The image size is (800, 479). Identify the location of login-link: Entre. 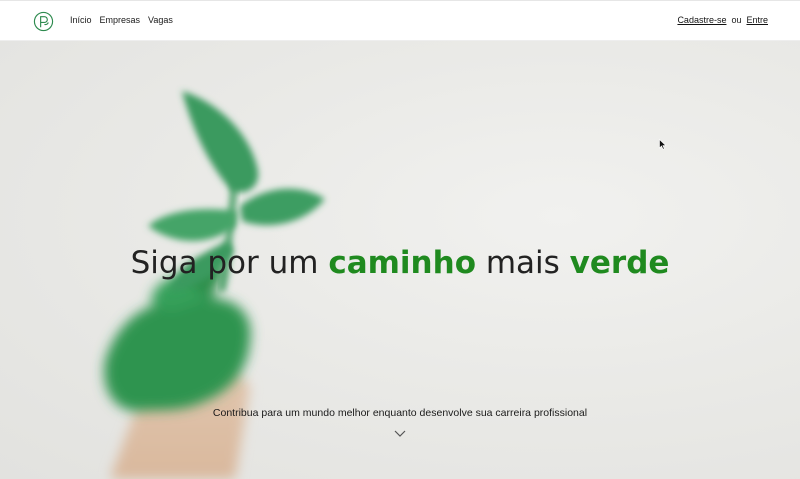
(757, 20).